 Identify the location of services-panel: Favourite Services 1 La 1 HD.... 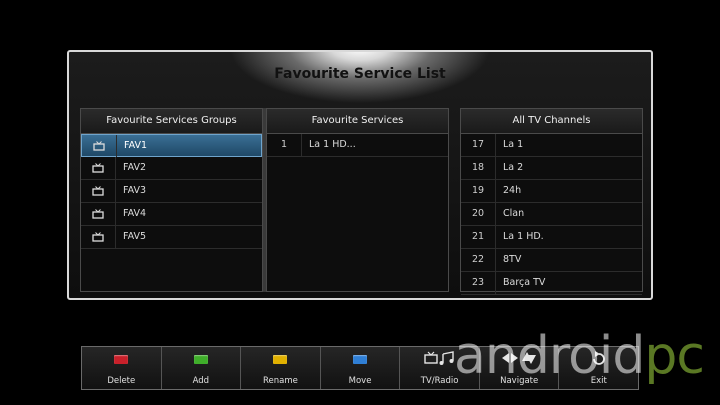
(357, 200).